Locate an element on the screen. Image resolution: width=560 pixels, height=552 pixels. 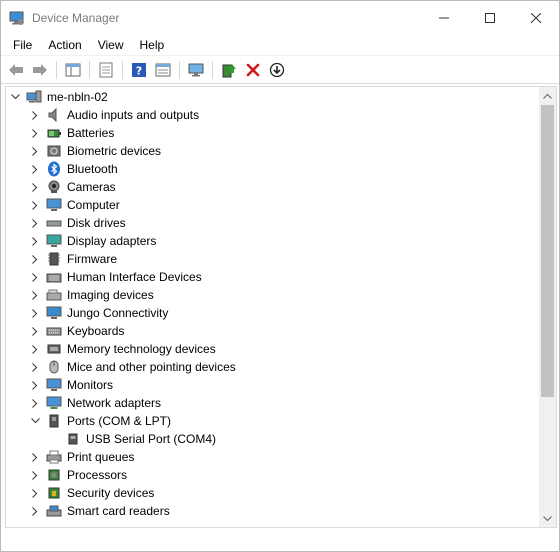
help-button: ? is located at coordinates (139, 70).